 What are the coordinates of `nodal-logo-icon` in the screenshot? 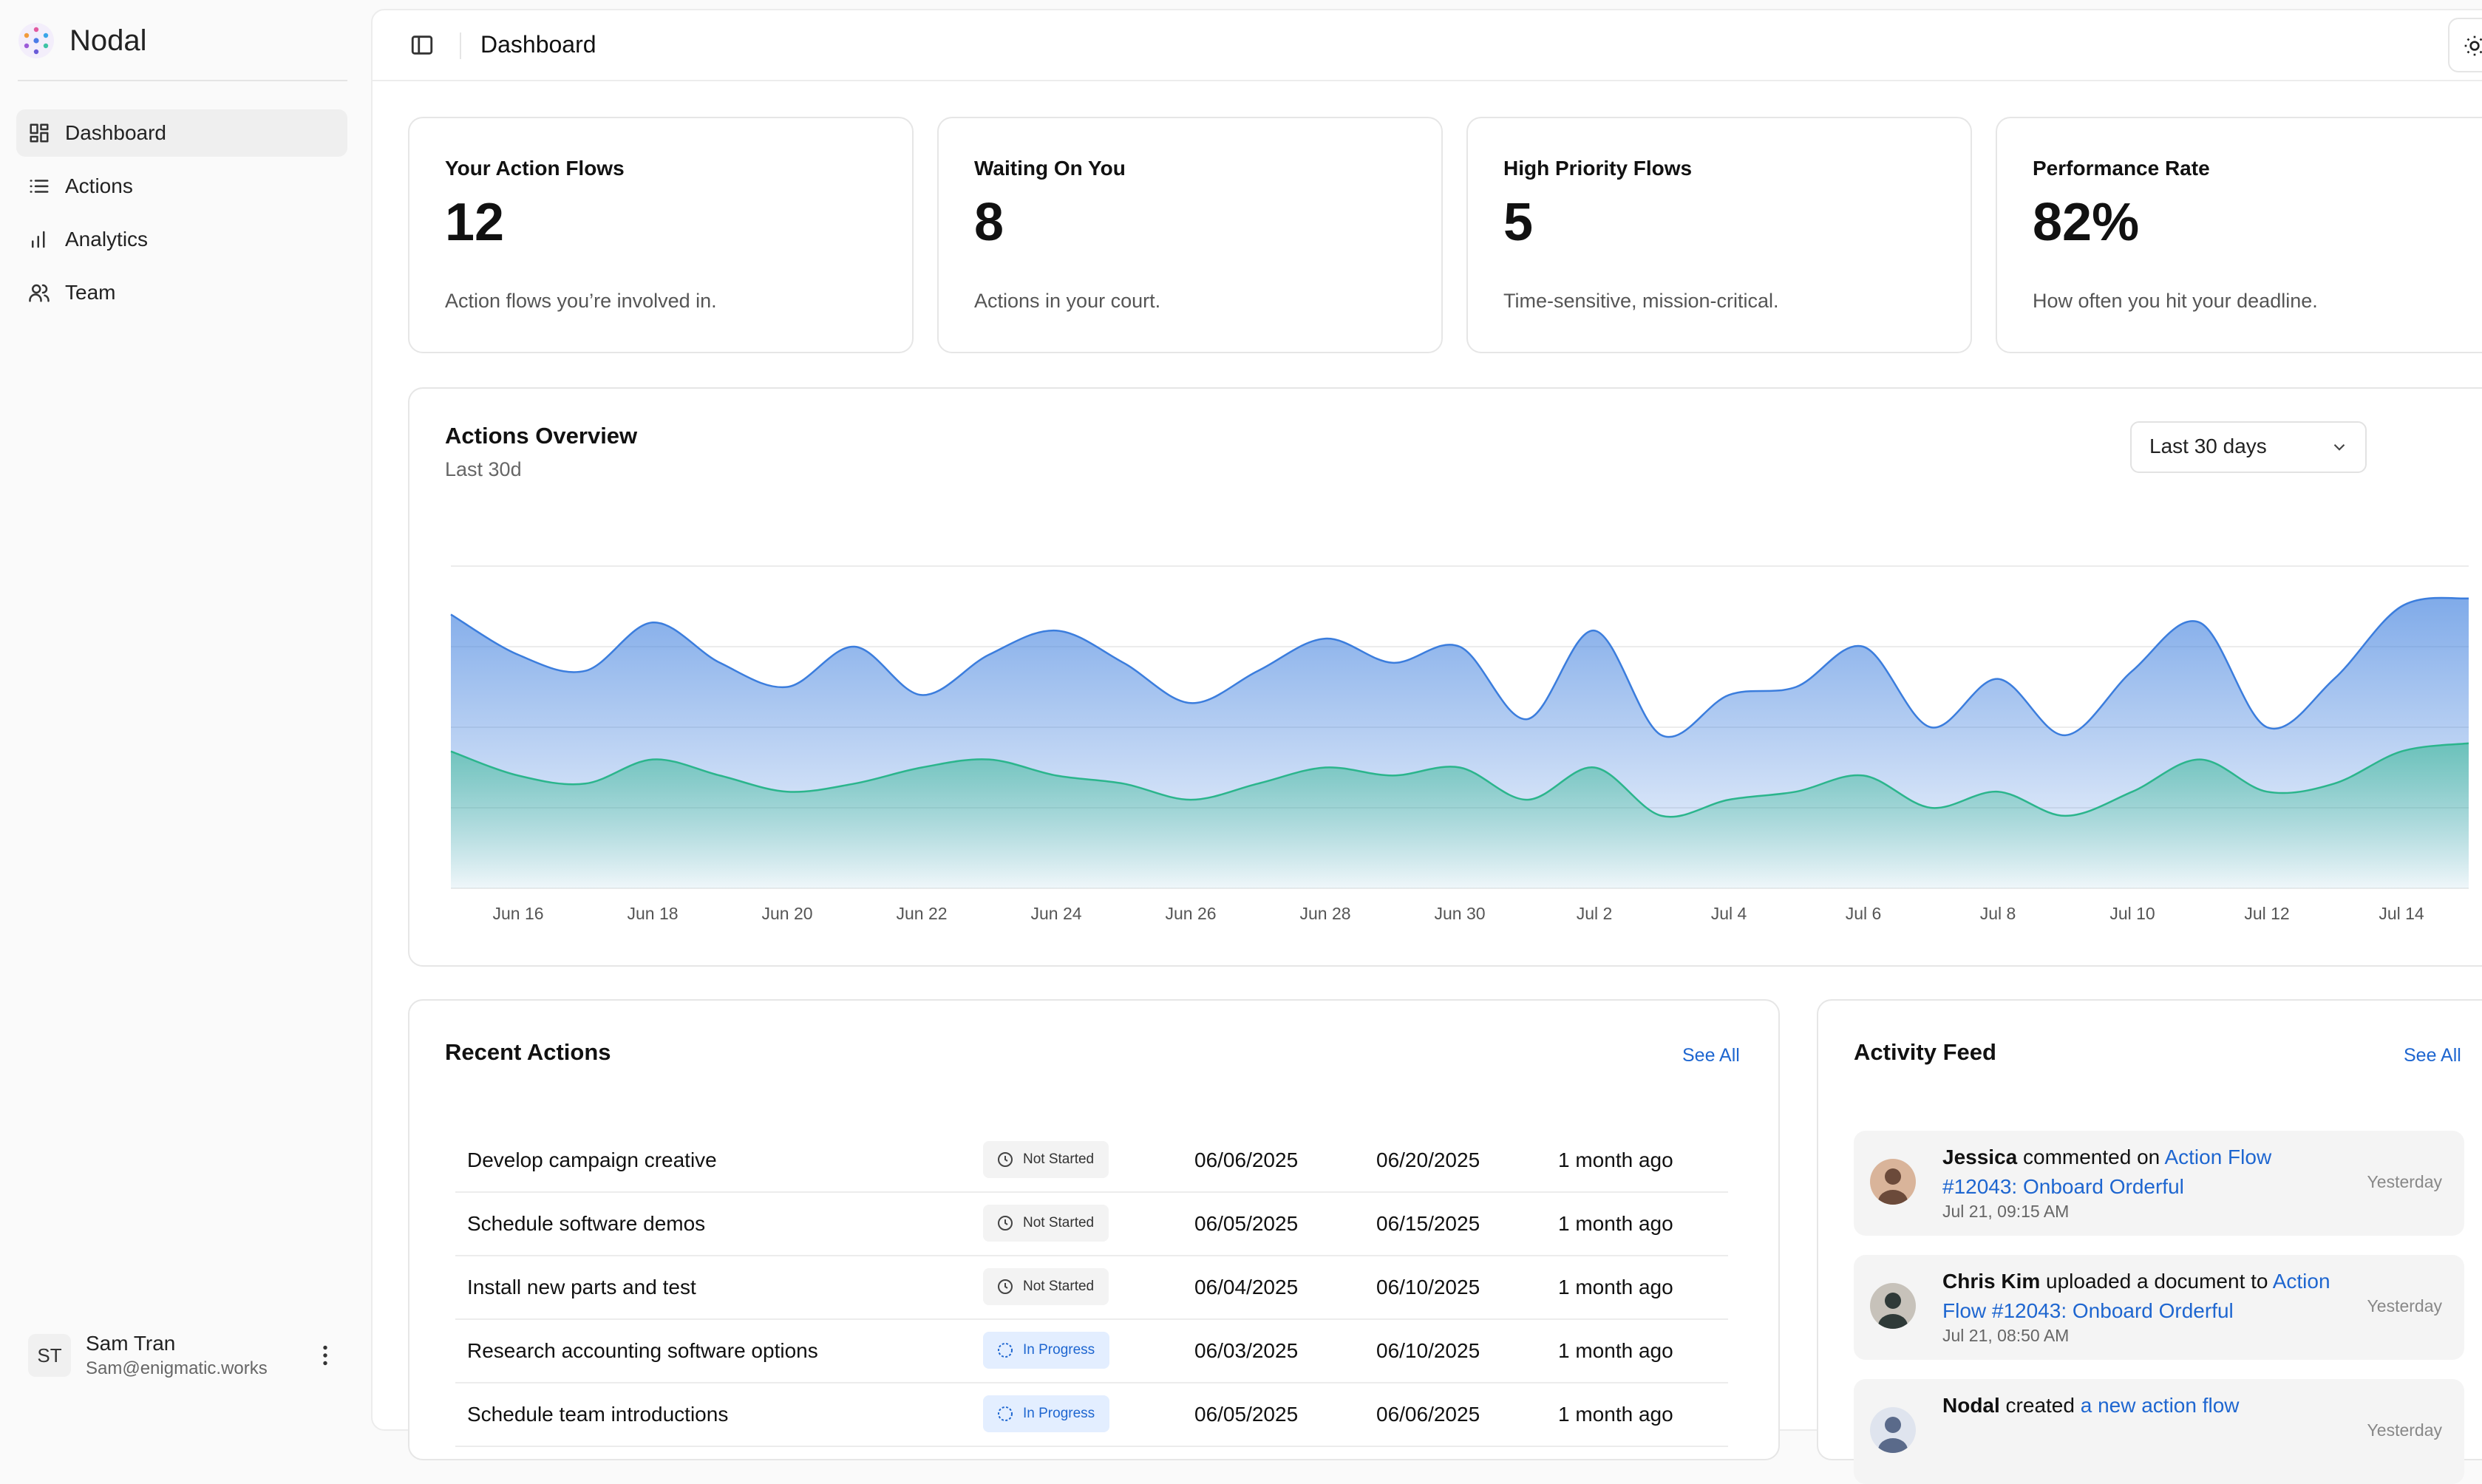 It's located at (36, 40).